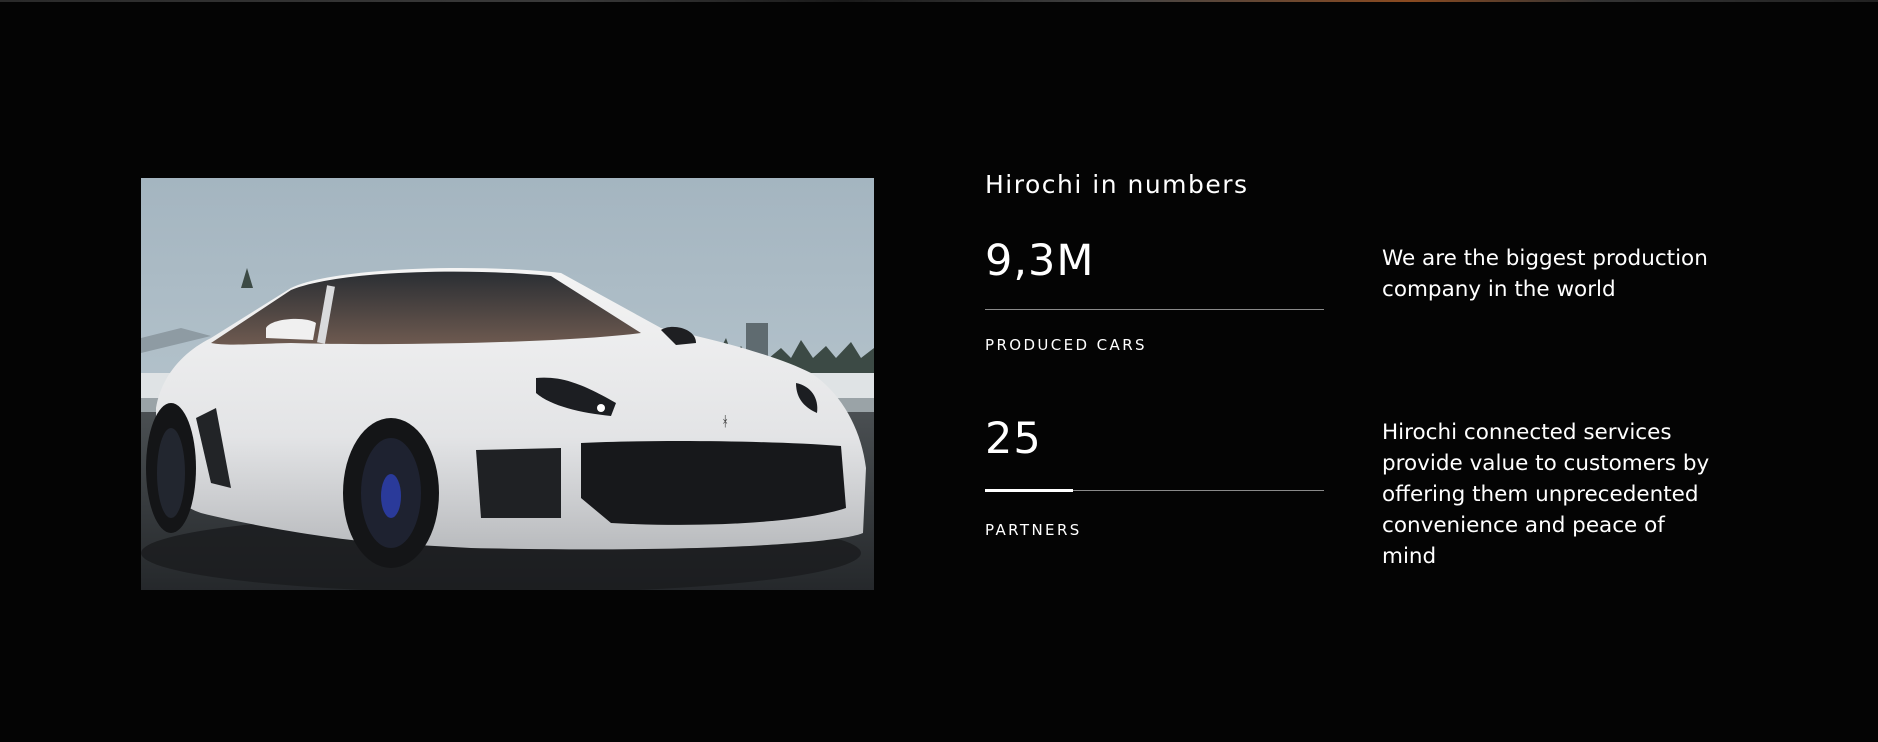  I want to click on svg-text: ᚼ, so click(725, 422).